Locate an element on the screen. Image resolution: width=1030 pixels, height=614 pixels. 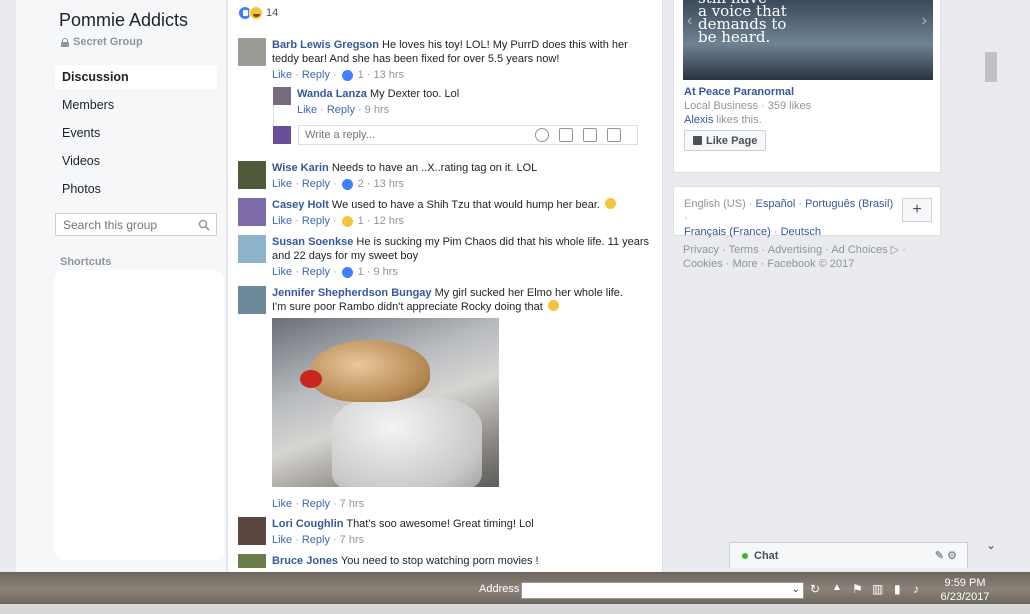
flag-icon: ⚑ is located at coordinates (857, 589).